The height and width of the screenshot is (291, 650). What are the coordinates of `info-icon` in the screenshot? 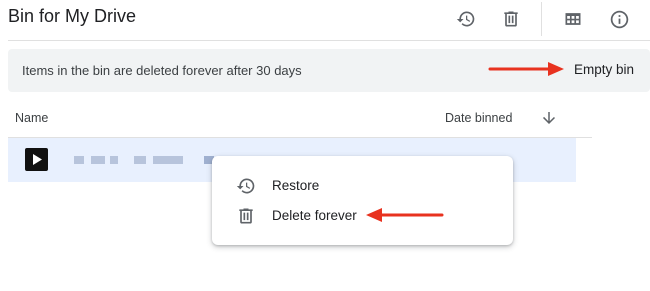 It's located at (619, 19).